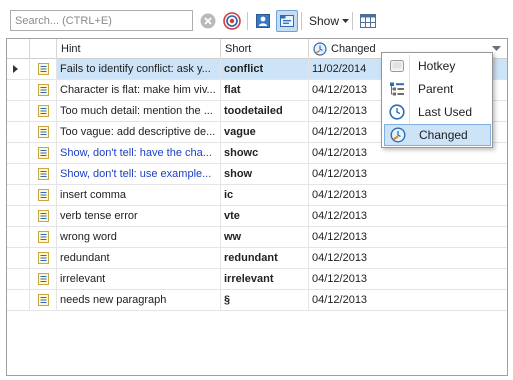 Image resolution: width=513 pixels, height=380 pixels. I want to click on short-cell: show, so click(265, 174).